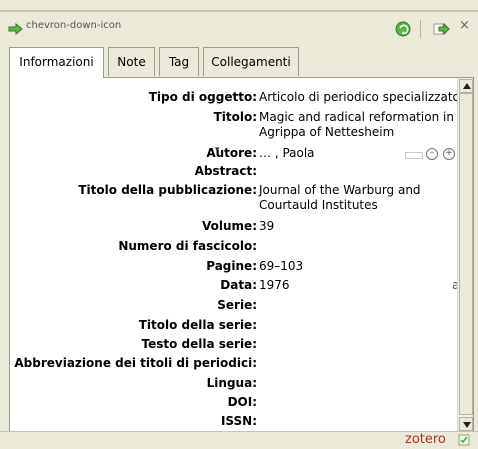 This screenshot has width=478, height=449. I want to click on toolbar-separator, so click(420, 29).